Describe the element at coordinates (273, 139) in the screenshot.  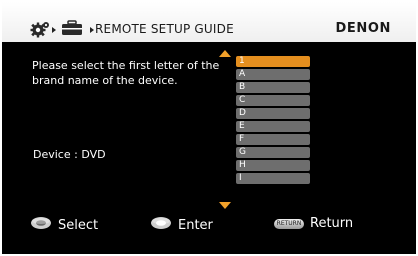
I see `letter-item-f: F` at that location.